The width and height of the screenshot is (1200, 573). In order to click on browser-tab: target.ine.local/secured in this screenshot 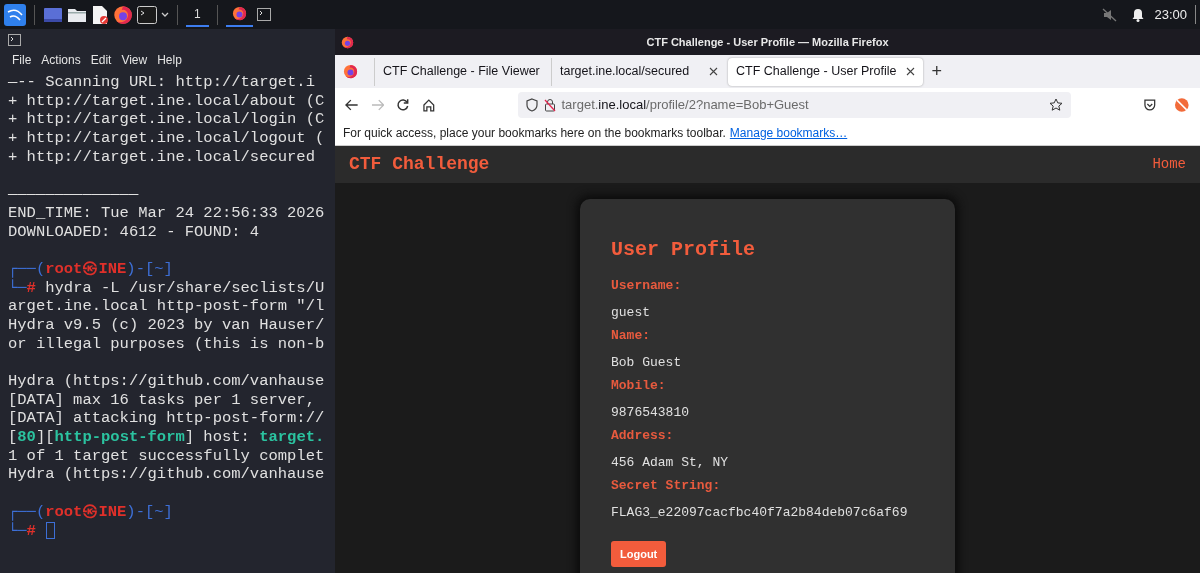, I will do `click(638, 71)`.